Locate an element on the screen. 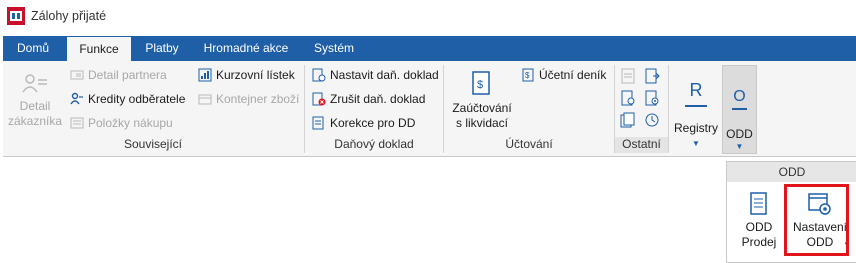  polozky-nakupu-button: Položky nákupu is located at coordinates (121, 123).